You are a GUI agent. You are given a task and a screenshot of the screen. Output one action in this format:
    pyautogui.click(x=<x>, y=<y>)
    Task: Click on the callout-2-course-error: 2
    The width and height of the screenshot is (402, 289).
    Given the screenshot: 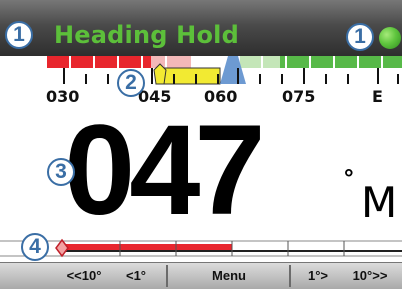 What is the action you would take?
    pyautogui.click(x=131, y=83)
    